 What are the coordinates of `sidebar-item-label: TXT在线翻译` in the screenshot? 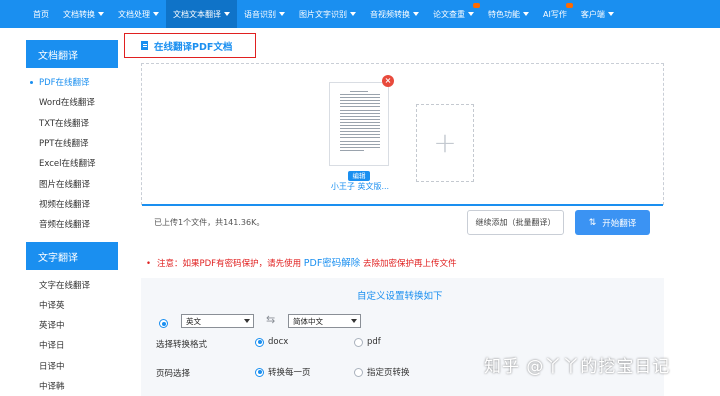 It's located at (64, 123).